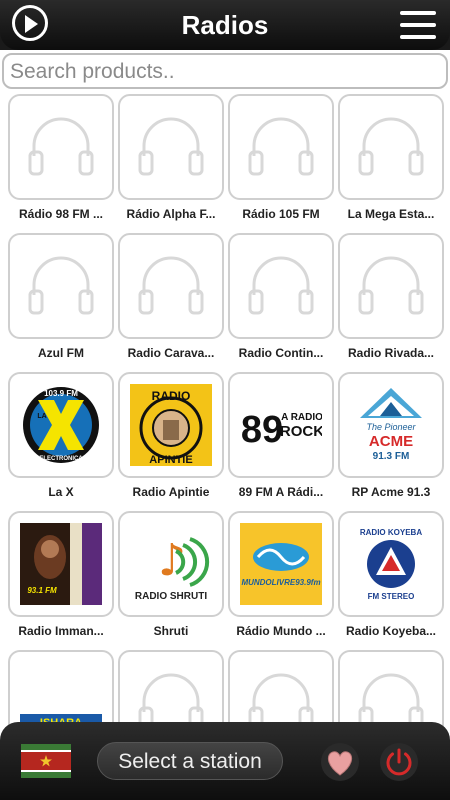 This screenshot has height=800, width=450. Describe the element at coordinates (46, 761) in the screenshot. I see `suriname-flag-icon` at that location.